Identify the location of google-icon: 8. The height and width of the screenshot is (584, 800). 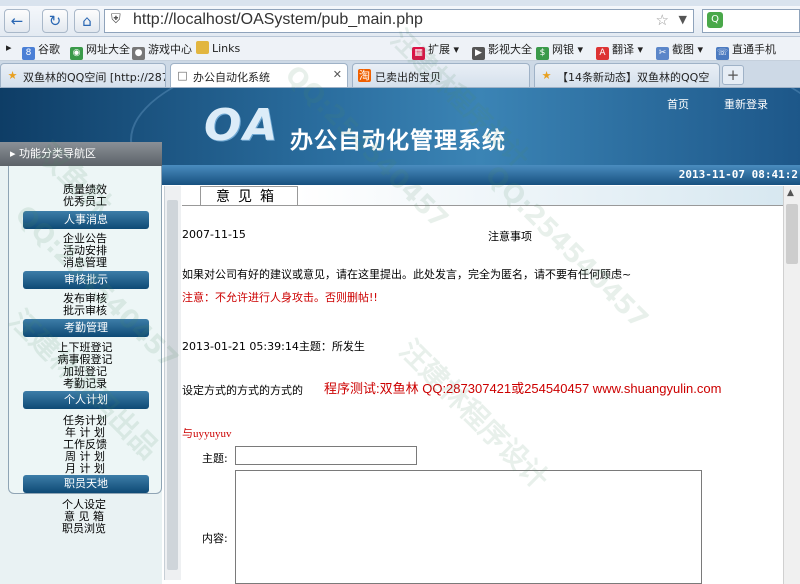
(28, 53).